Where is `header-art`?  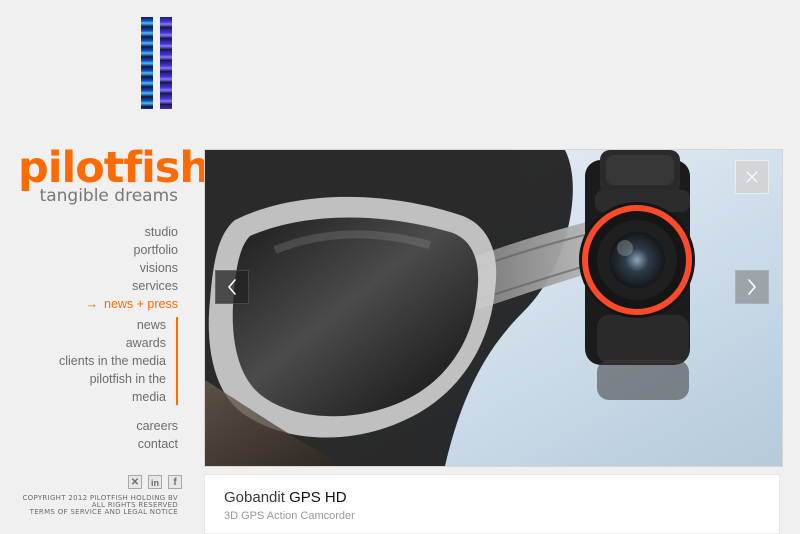 header-art is located at coordinates (156, 63).